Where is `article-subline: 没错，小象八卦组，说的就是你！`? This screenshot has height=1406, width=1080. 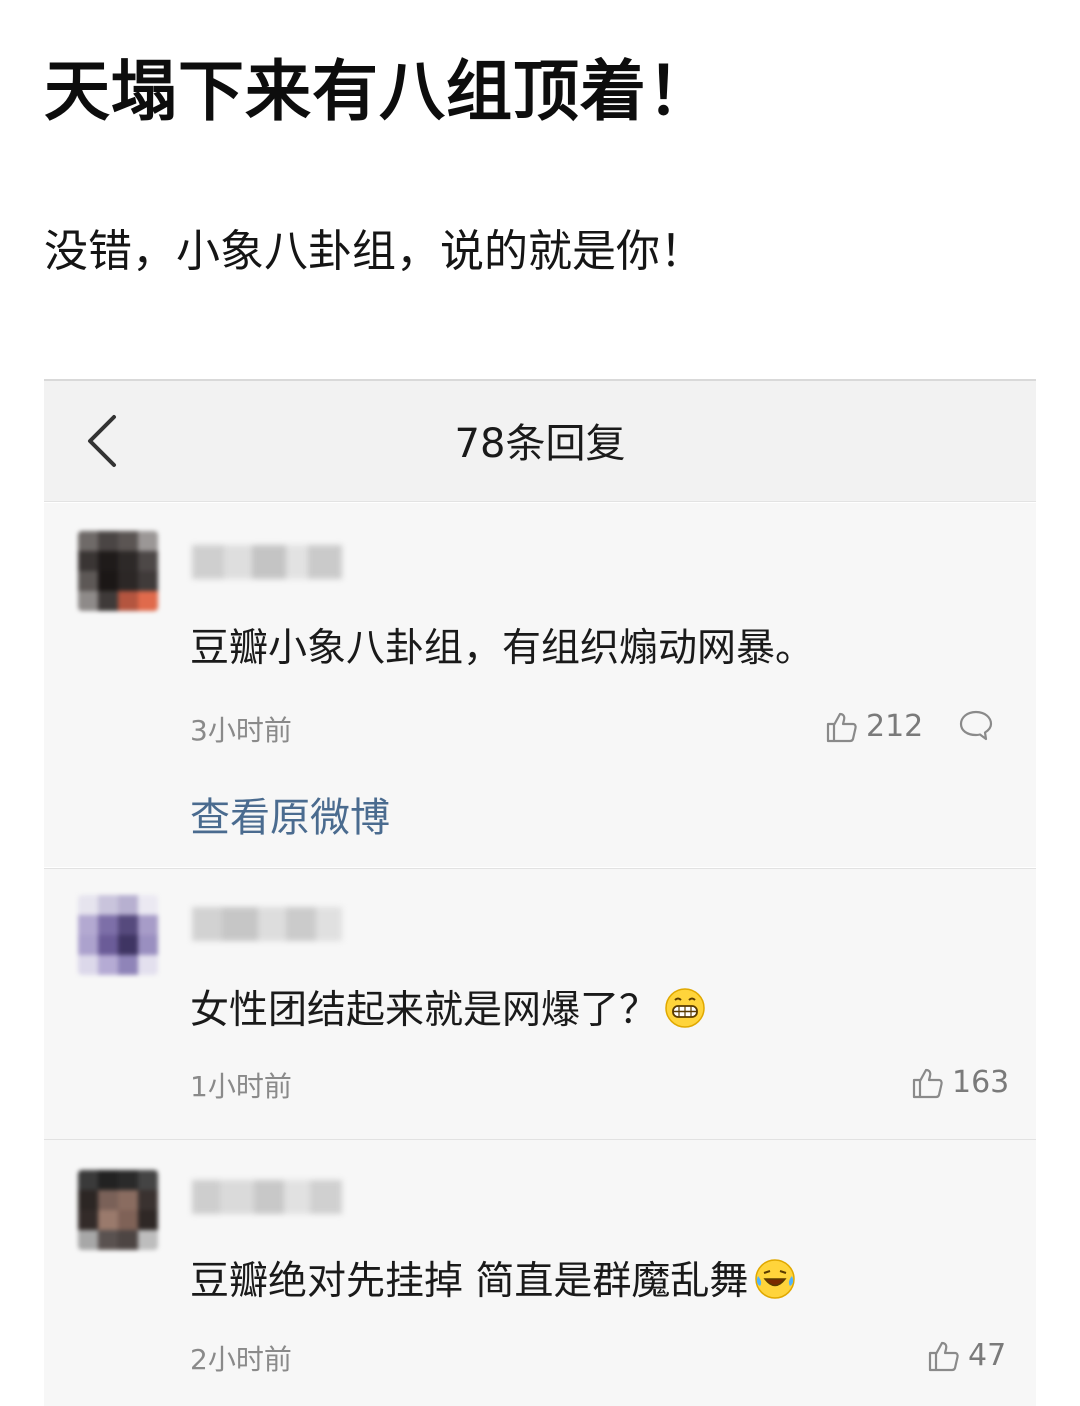
article-subline: 没错，小象八卦组，说的就是你！ is located at coordinates (374, 251).